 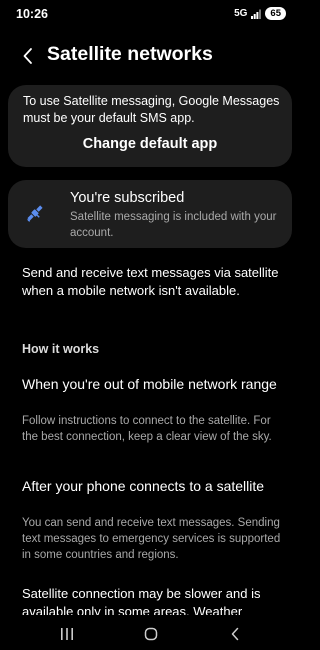 I want to click on home-icon, so click(x=151, y=634).